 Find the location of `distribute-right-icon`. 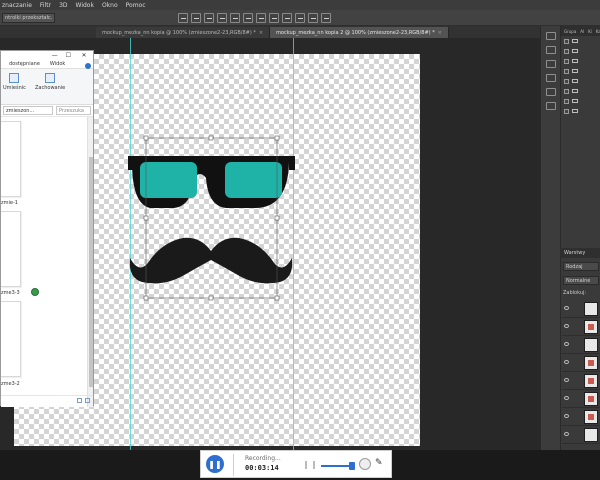

distribute-right-icon is located at coordinates (326, 18).